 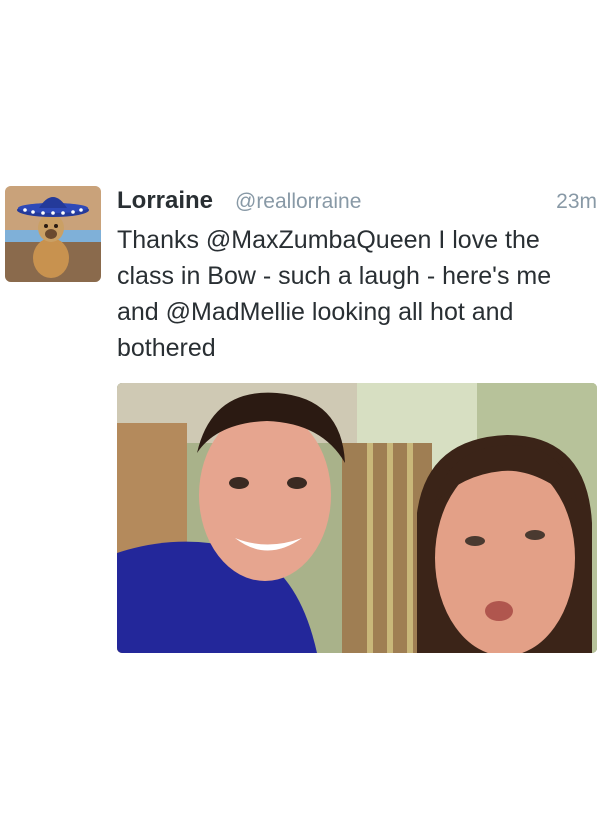 What do you see at coordinates (576, 202) in the screenshot?
I see `timestamp: 23m` at bounding box center [576, 202].